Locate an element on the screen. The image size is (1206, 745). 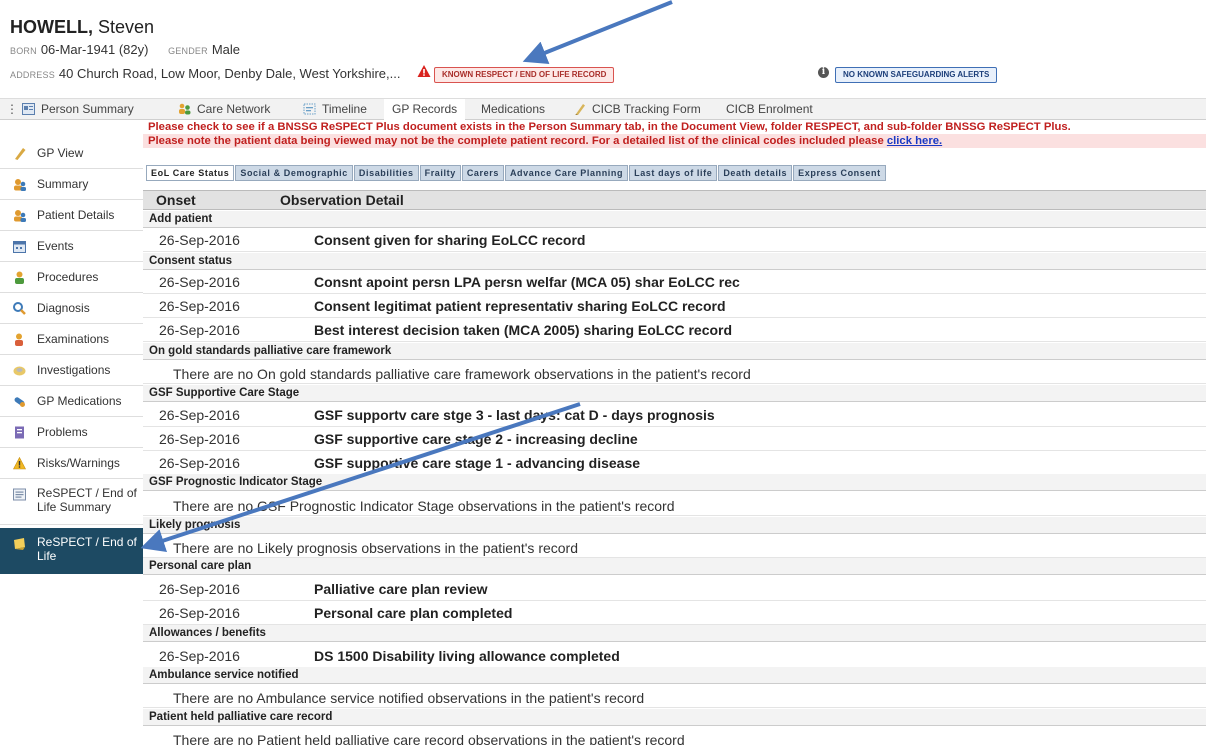
examinations-icon is located at coordinates (19, 339).